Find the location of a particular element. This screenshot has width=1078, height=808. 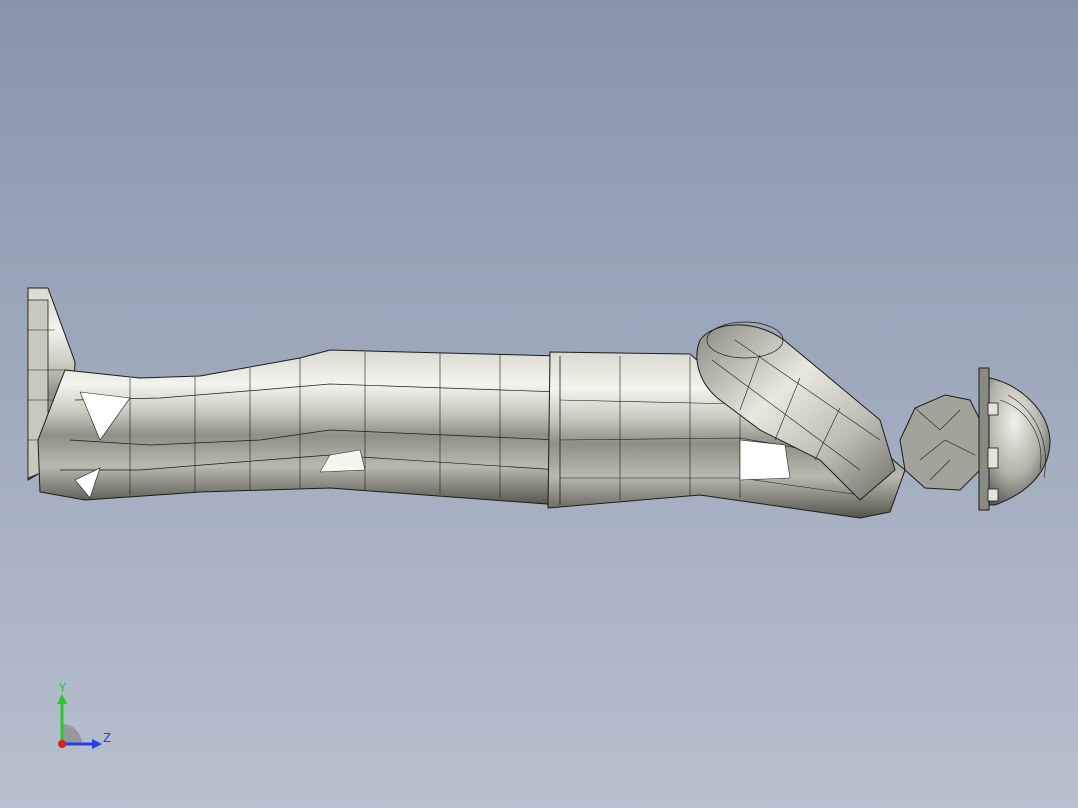

y-axis-arrow-icon is located at coordinates (62, 699).